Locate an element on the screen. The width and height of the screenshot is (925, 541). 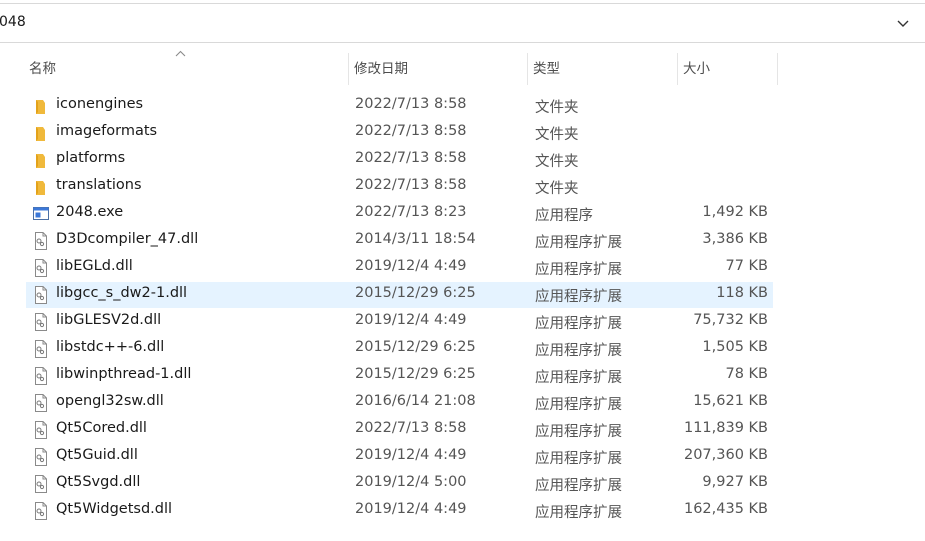
file-size: 3,386 KB is located at coordinates (735, 239).